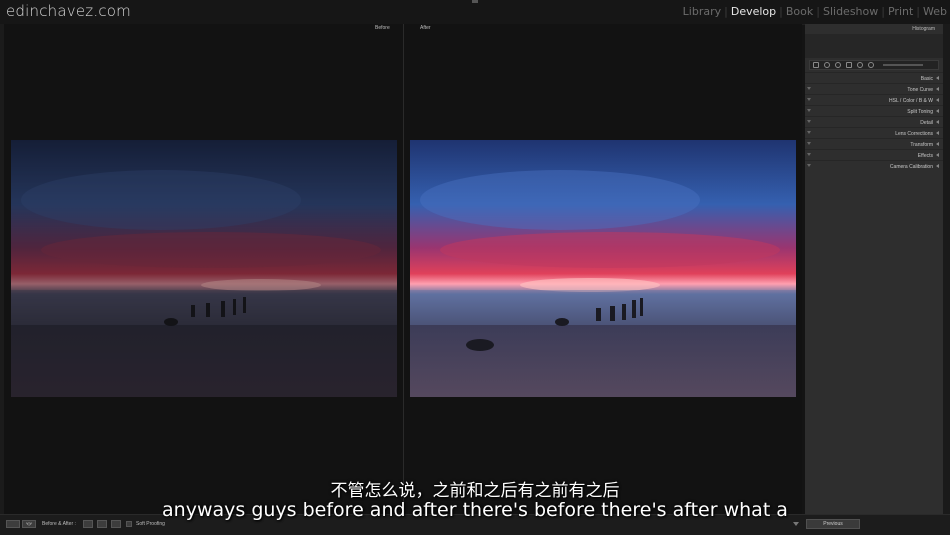 This screenshot has width=950, height=535. I want to click on panel-section-lens-corrections: Lens Corrections, so click(874, 132).